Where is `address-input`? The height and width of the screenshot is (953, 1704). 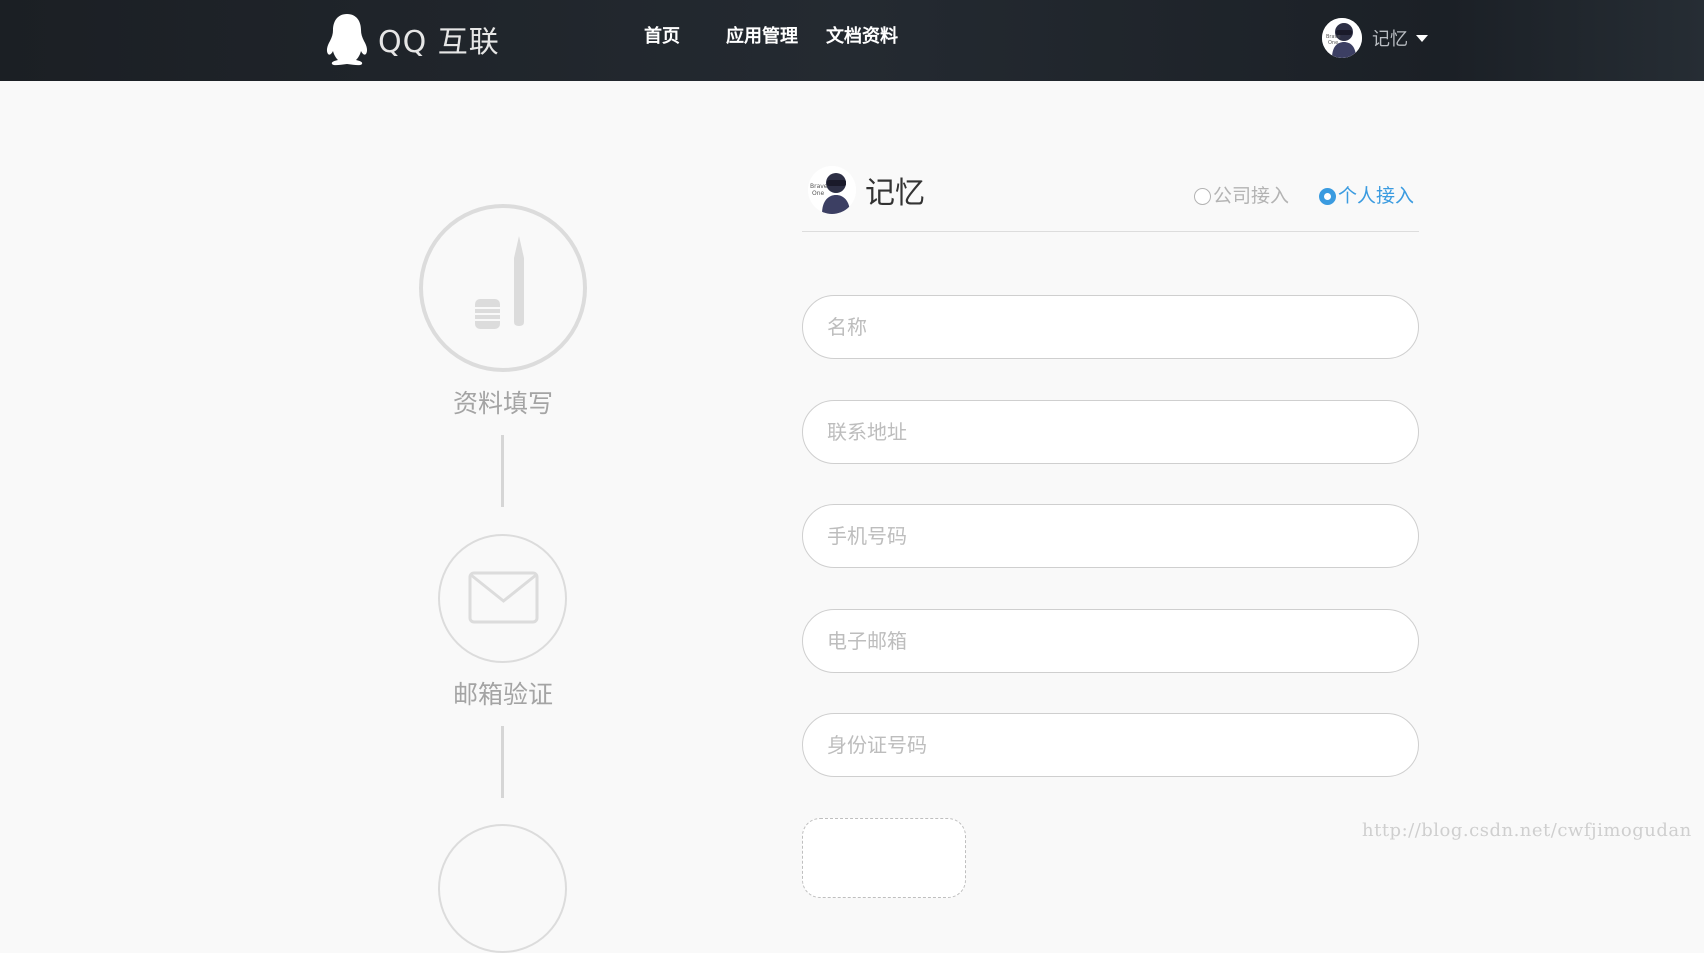
address-input is located at coordinates (1110, 432).